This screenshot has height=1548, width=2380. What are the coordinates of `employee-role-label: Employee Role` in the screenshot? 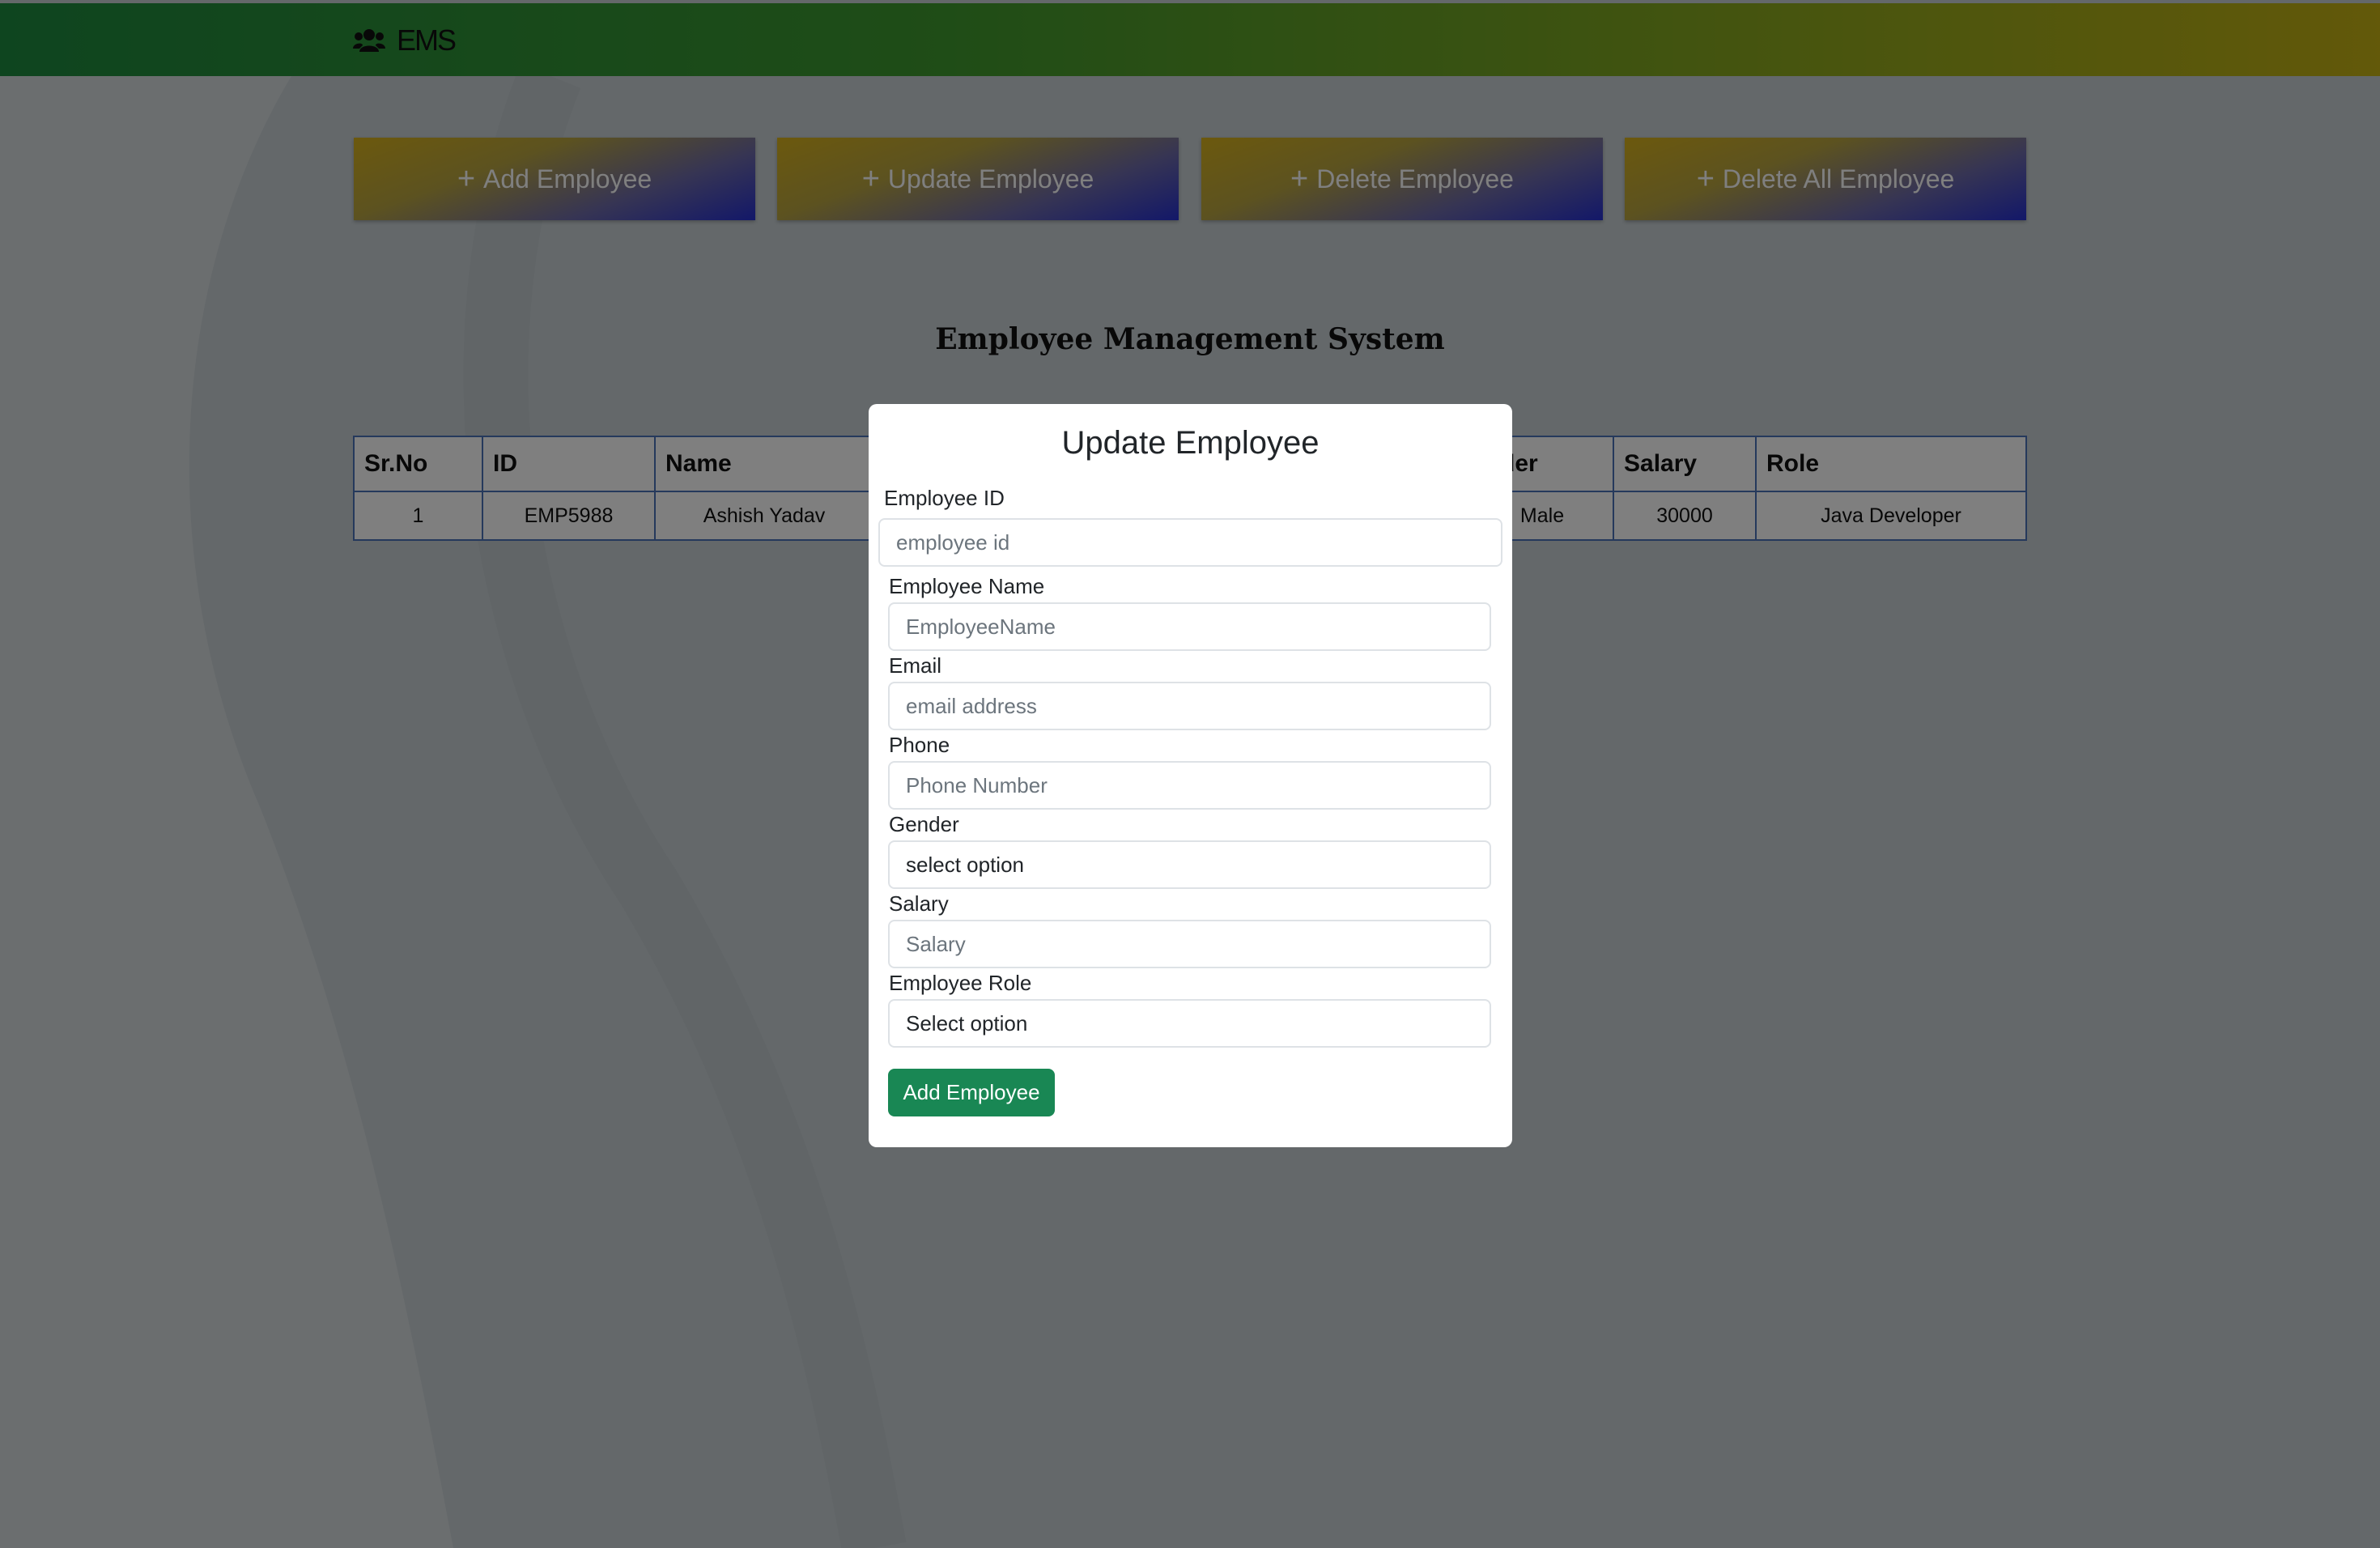 It's located at (960, 983).